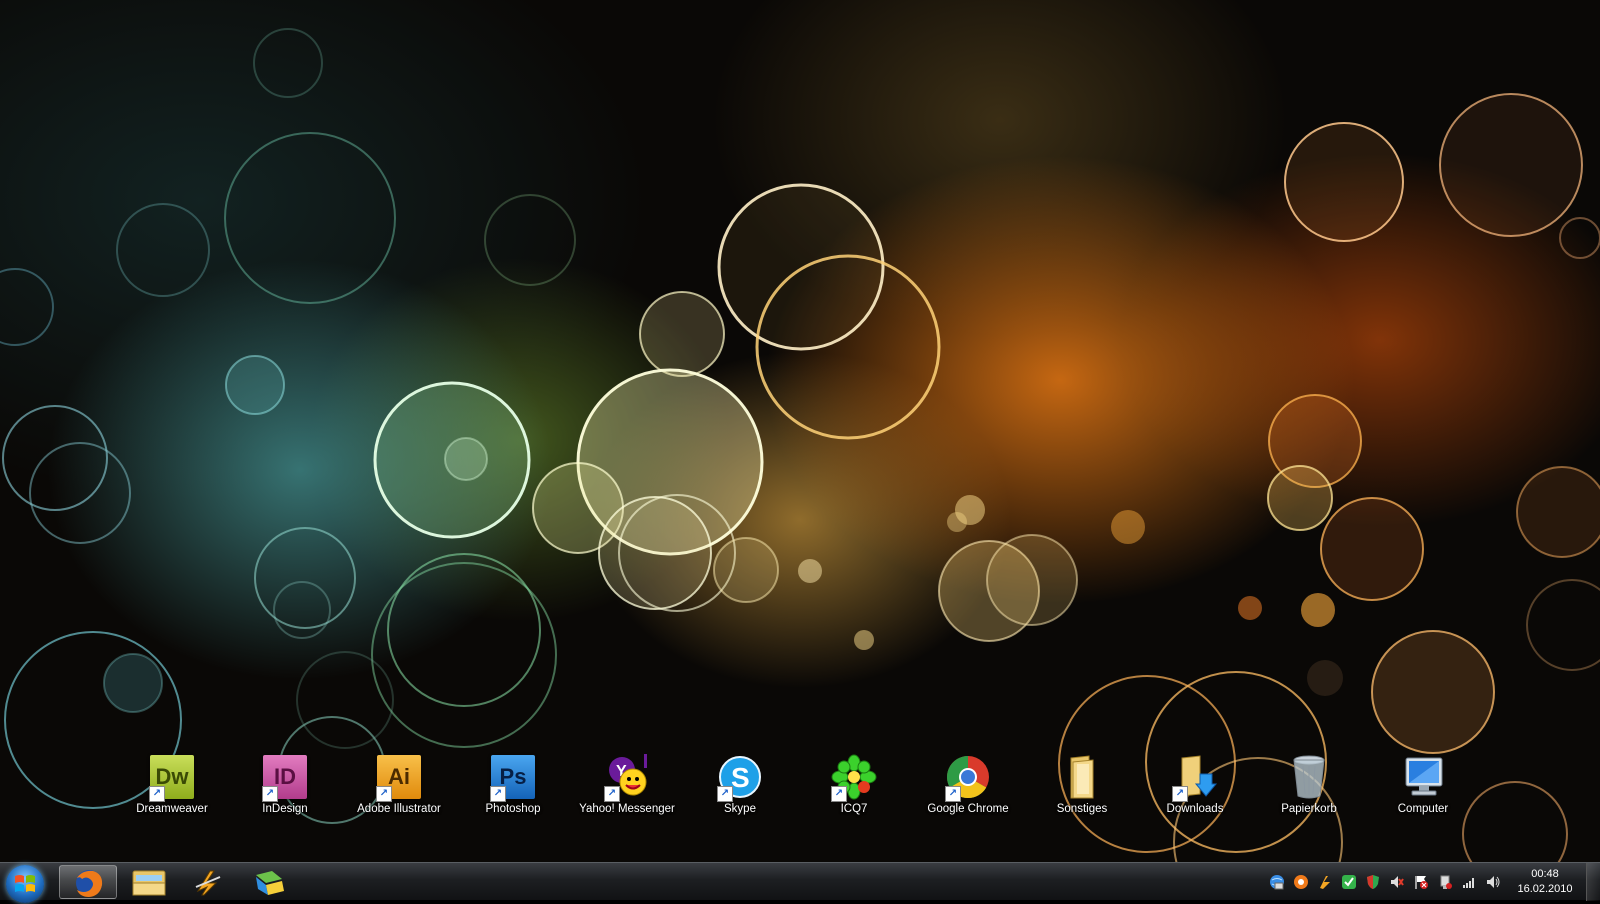 Image resolution: width=1600 pixels, height=904 pixels. Describe the element at coordinates (1469, 882) in the screenshot. I see `signal-icon` at that location.